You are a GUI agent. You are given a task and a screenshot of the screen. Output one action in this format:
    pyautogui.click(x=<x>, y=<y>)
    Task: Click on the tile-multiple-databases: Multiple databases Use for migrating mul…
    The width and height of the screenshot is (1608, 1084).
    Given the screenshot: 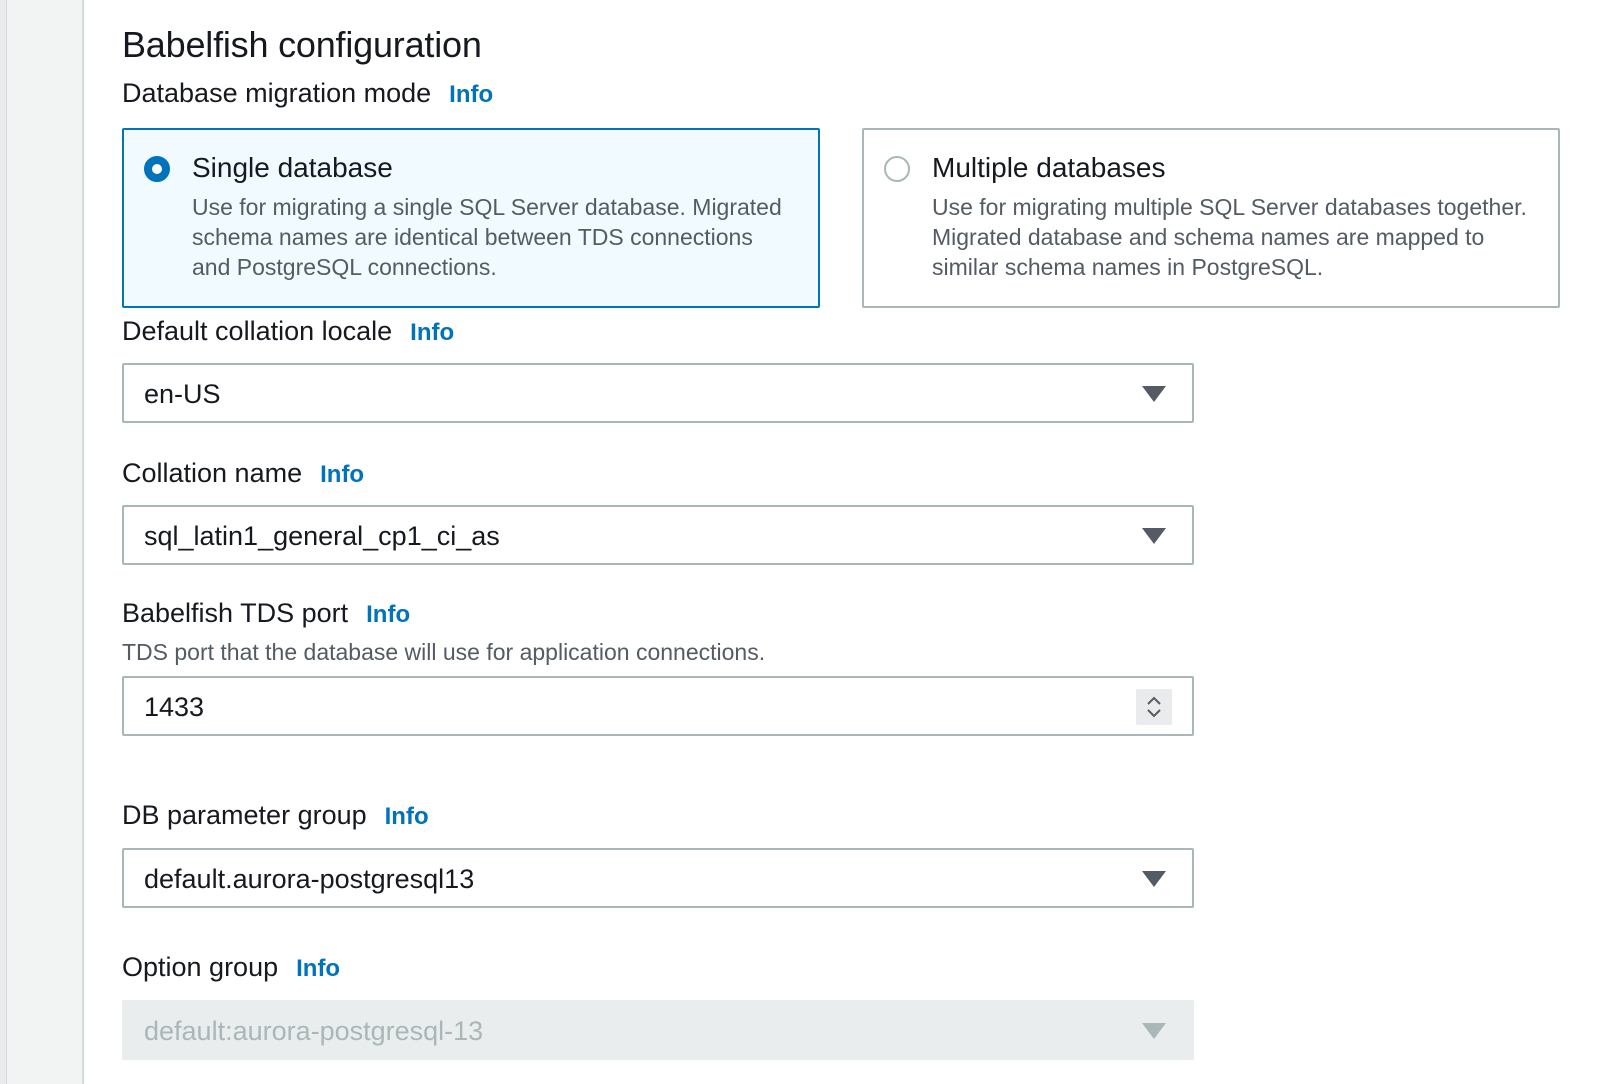 What is the action you would take?
    pyautogui.click(x=1211, y=218)
    